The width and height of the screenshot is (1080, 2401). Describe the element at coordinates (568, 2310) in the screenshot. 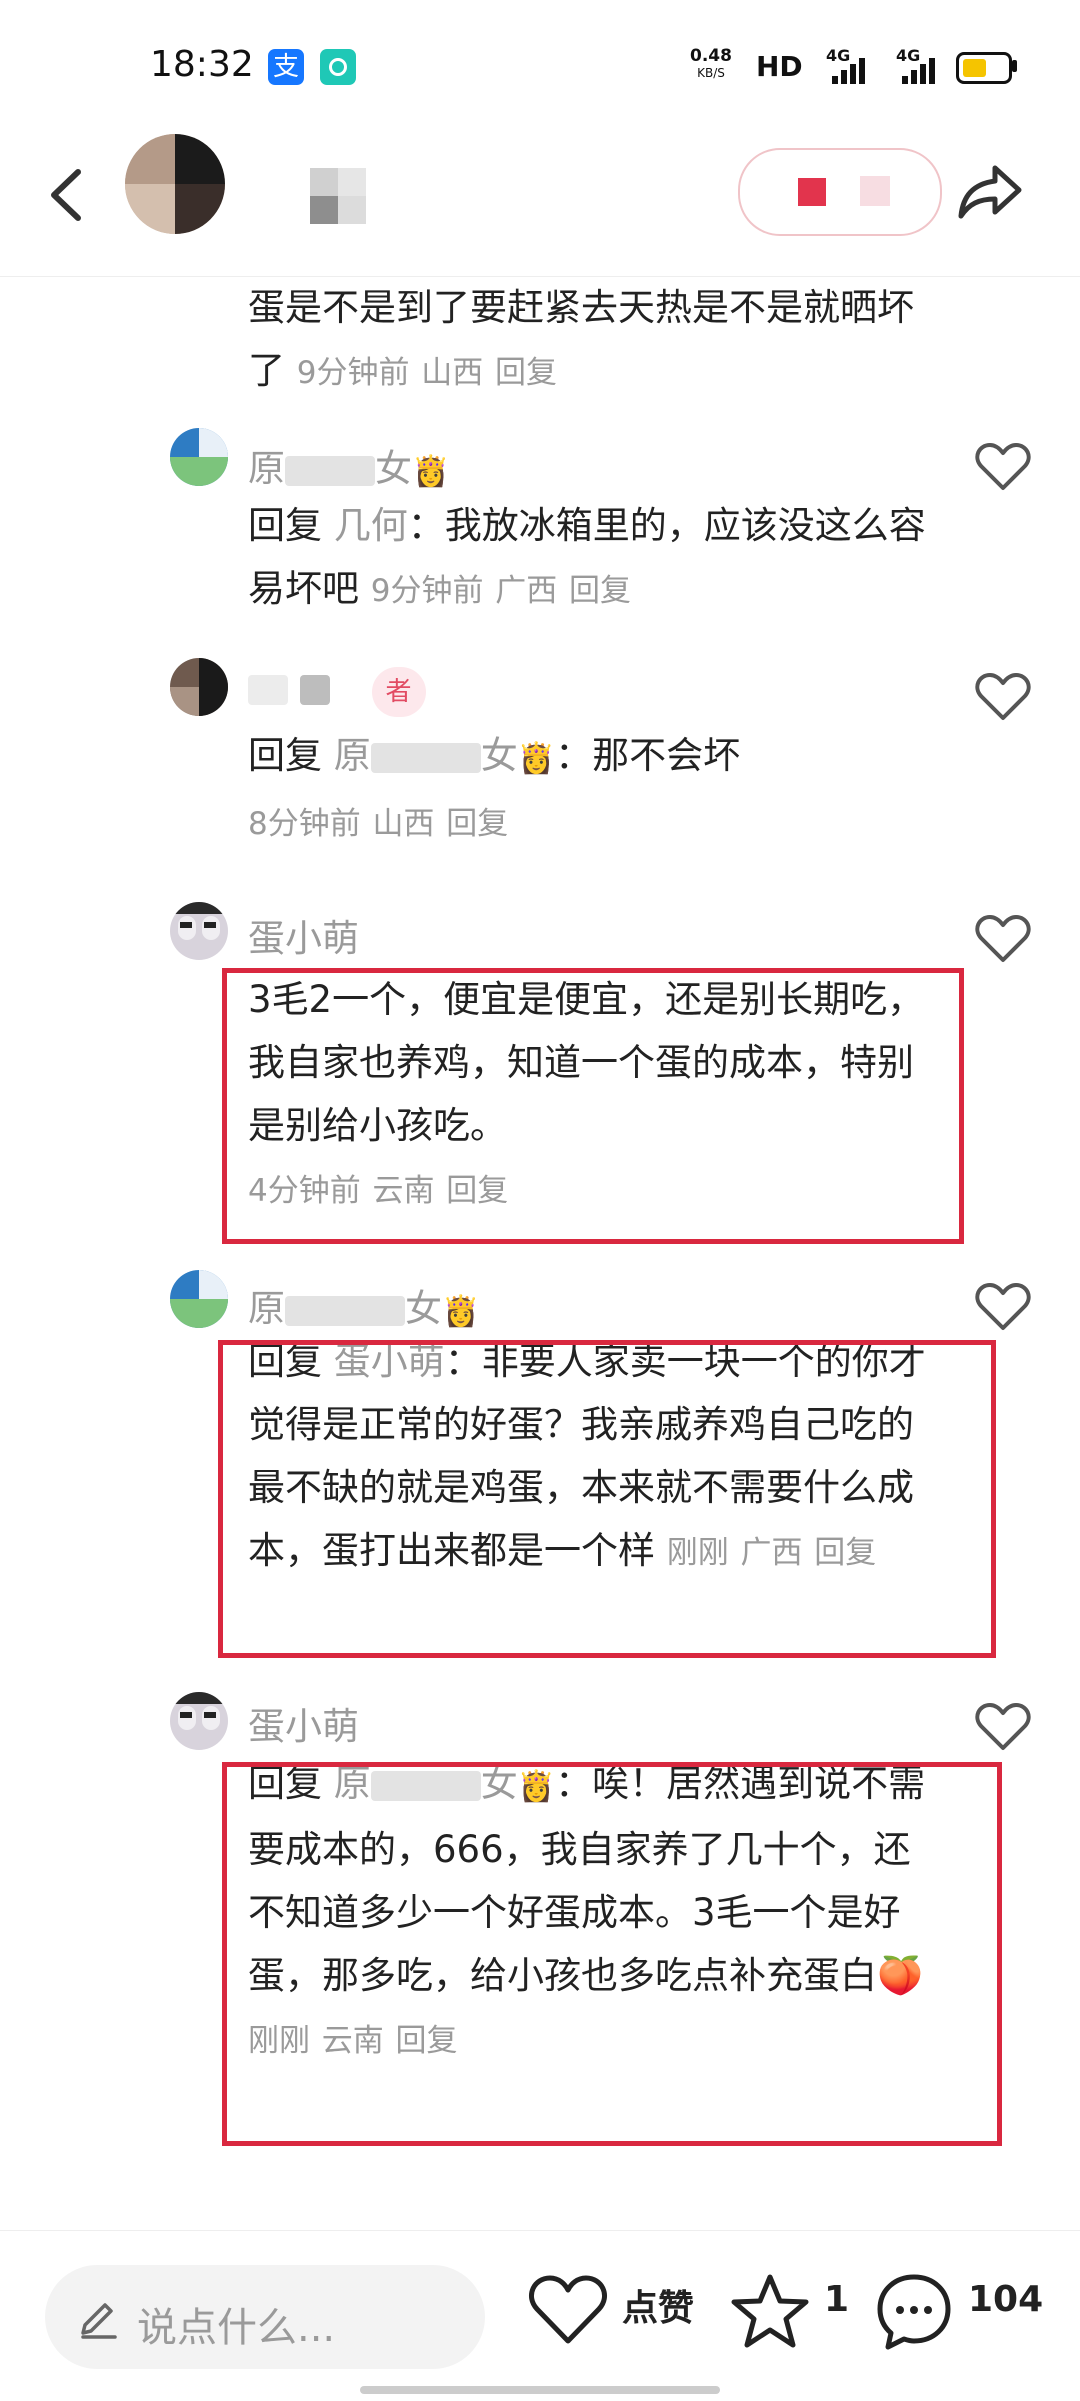

I see `like-heart-icon` at that location.